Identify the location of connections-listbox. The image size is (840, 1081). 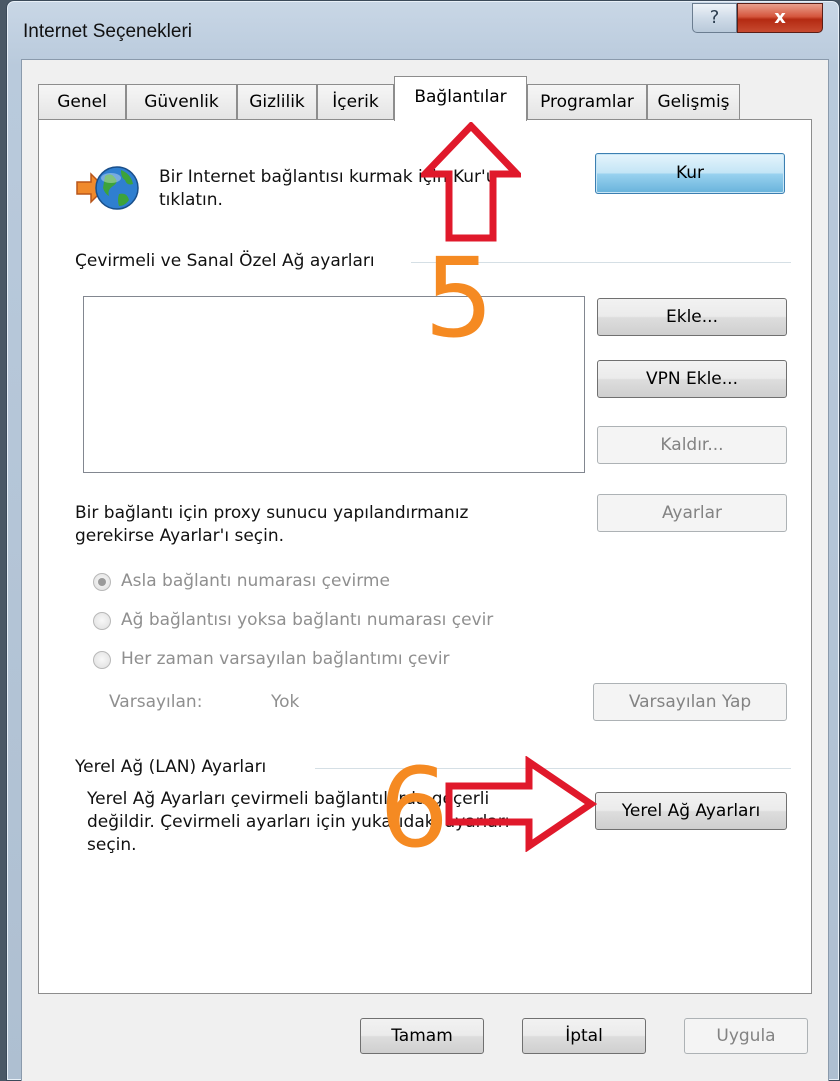
(334, 384).